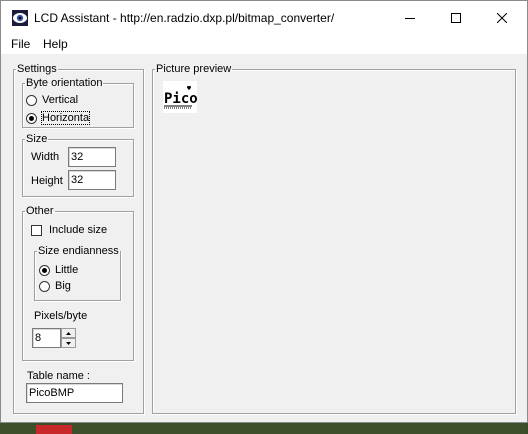 This screenshot has width=528, height=434. What do you see at coordinates (67, 270) in the screenshot?
I see `radio-little-label: Little` at bounding box center [67, 270].